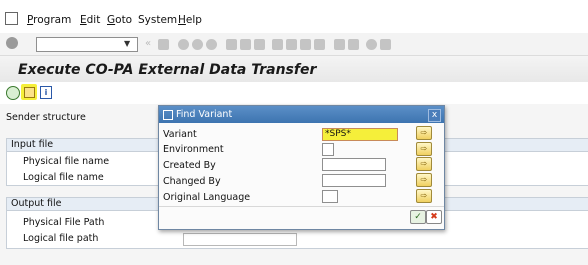  What do you see at coordinates (211, 44) in the screenshot?
I see `cancel-icon` at bounding box center [211, 44].